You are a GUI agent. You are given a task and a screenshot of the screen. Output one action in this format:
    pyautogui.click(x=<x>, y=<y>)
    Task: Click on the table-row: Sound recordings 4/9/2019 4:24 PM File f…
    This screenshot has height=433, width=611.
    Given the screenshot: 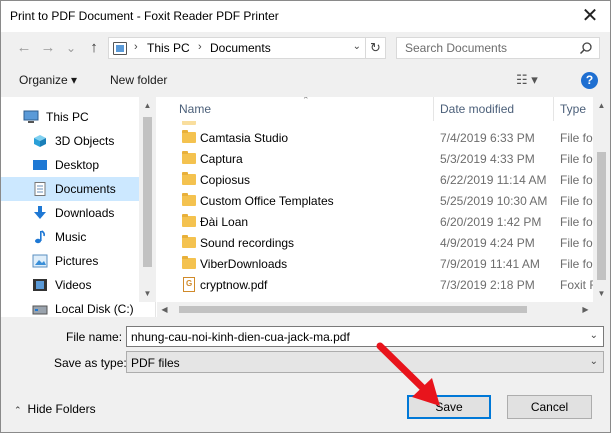 What is the action you would take?
    pyautogui.click(x=377, y=243)
    